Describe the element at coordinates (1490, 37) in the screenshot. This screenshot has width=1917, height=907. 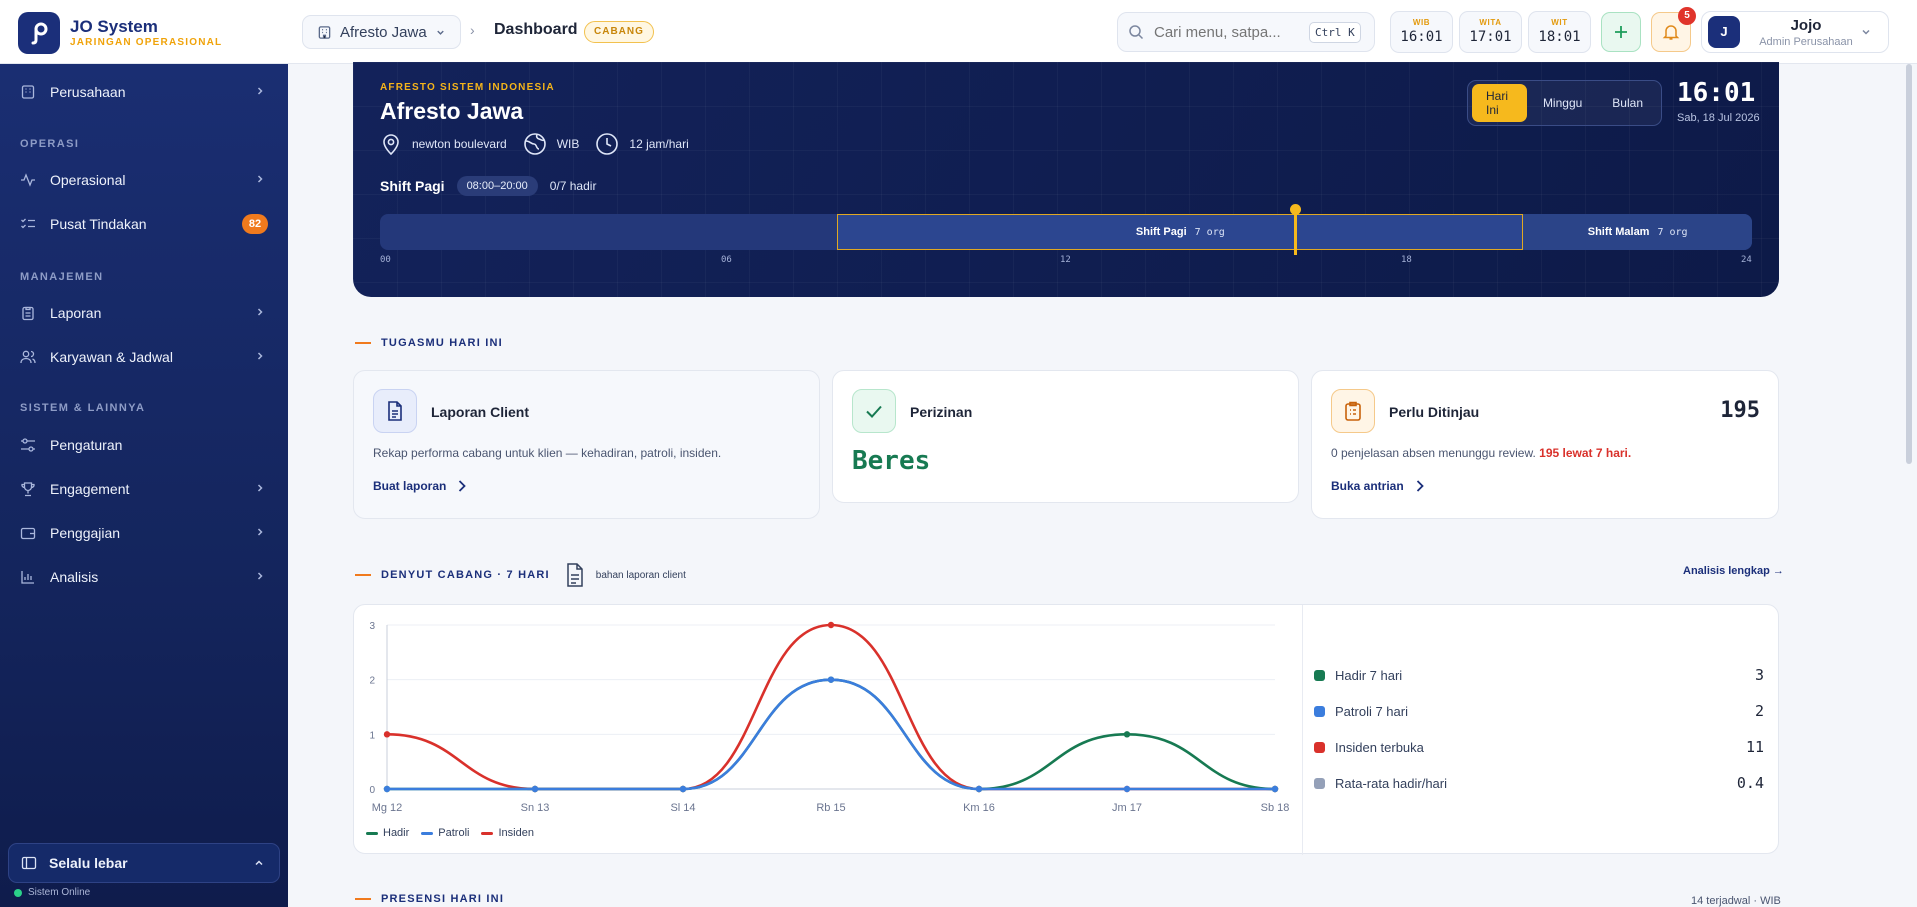
I see `clock-time: 17:01` at that location.